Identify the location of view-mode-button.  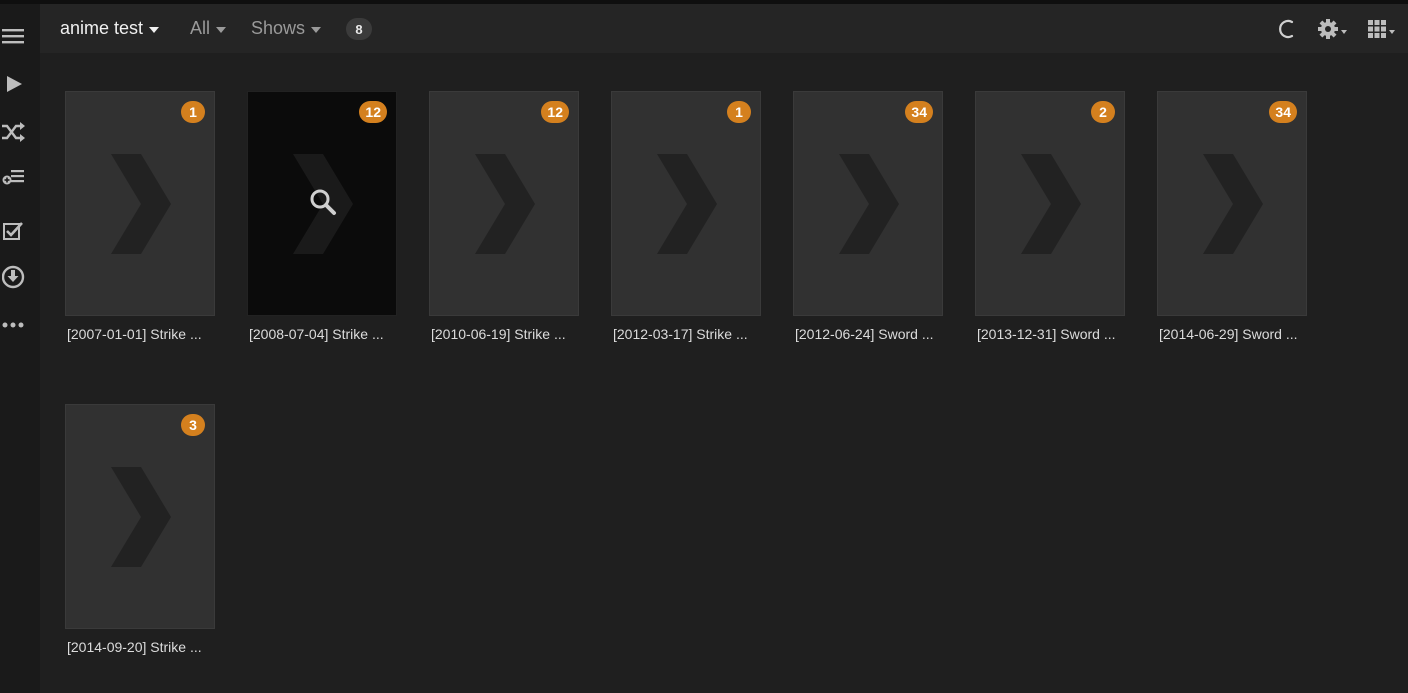
(1381, 28).